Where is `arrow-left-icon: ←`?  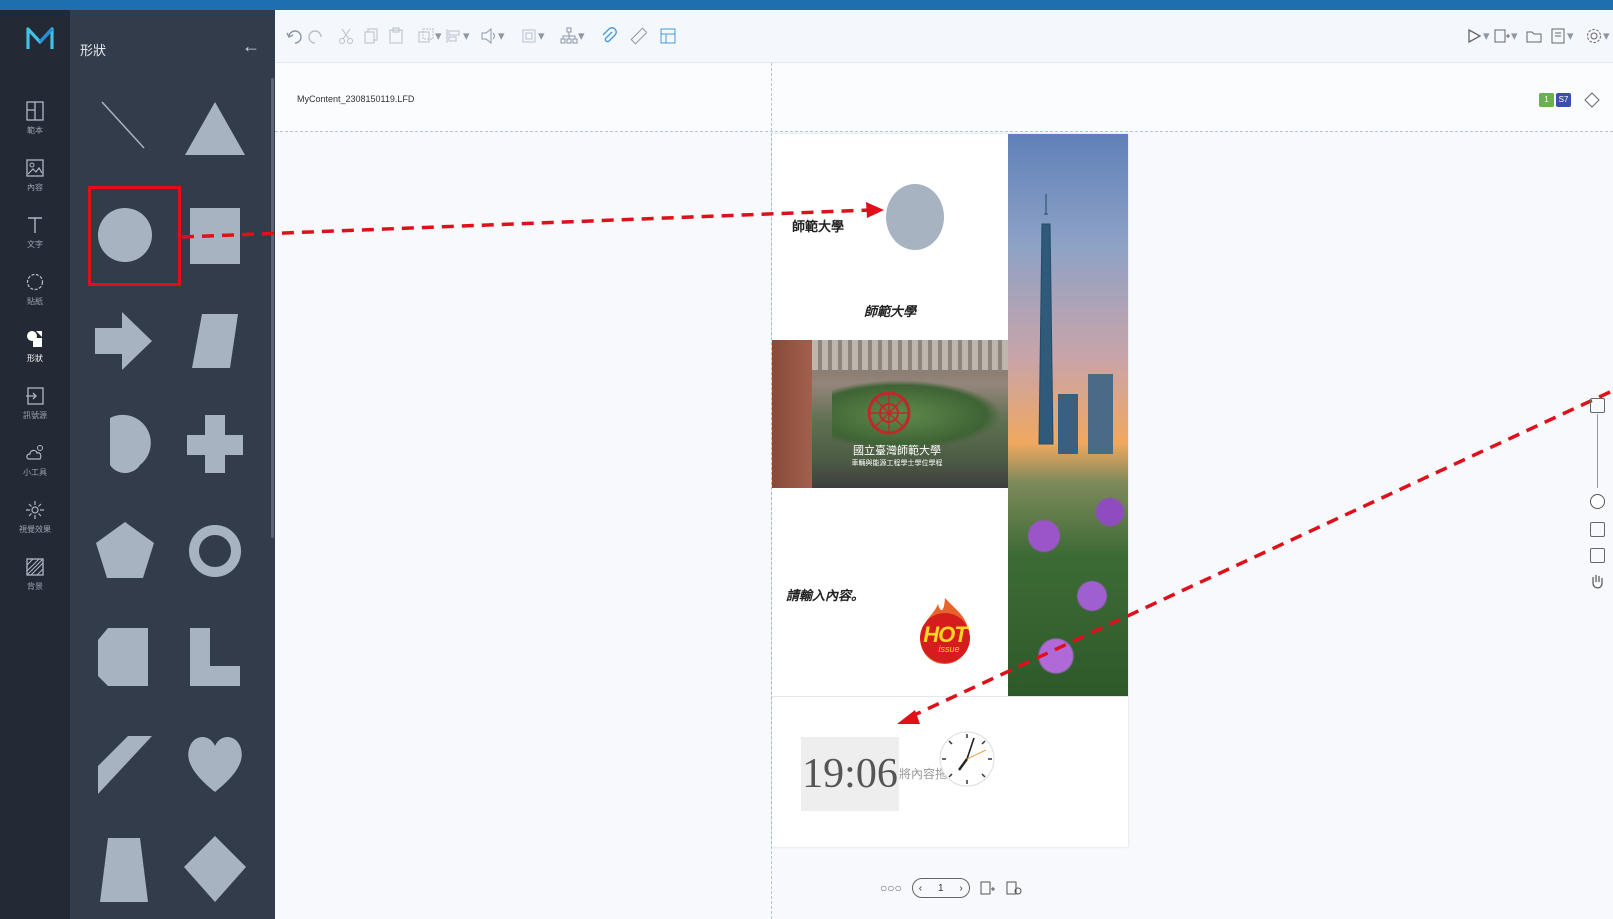
arrow-left-icon: ← is located at coordinates (251, 46).